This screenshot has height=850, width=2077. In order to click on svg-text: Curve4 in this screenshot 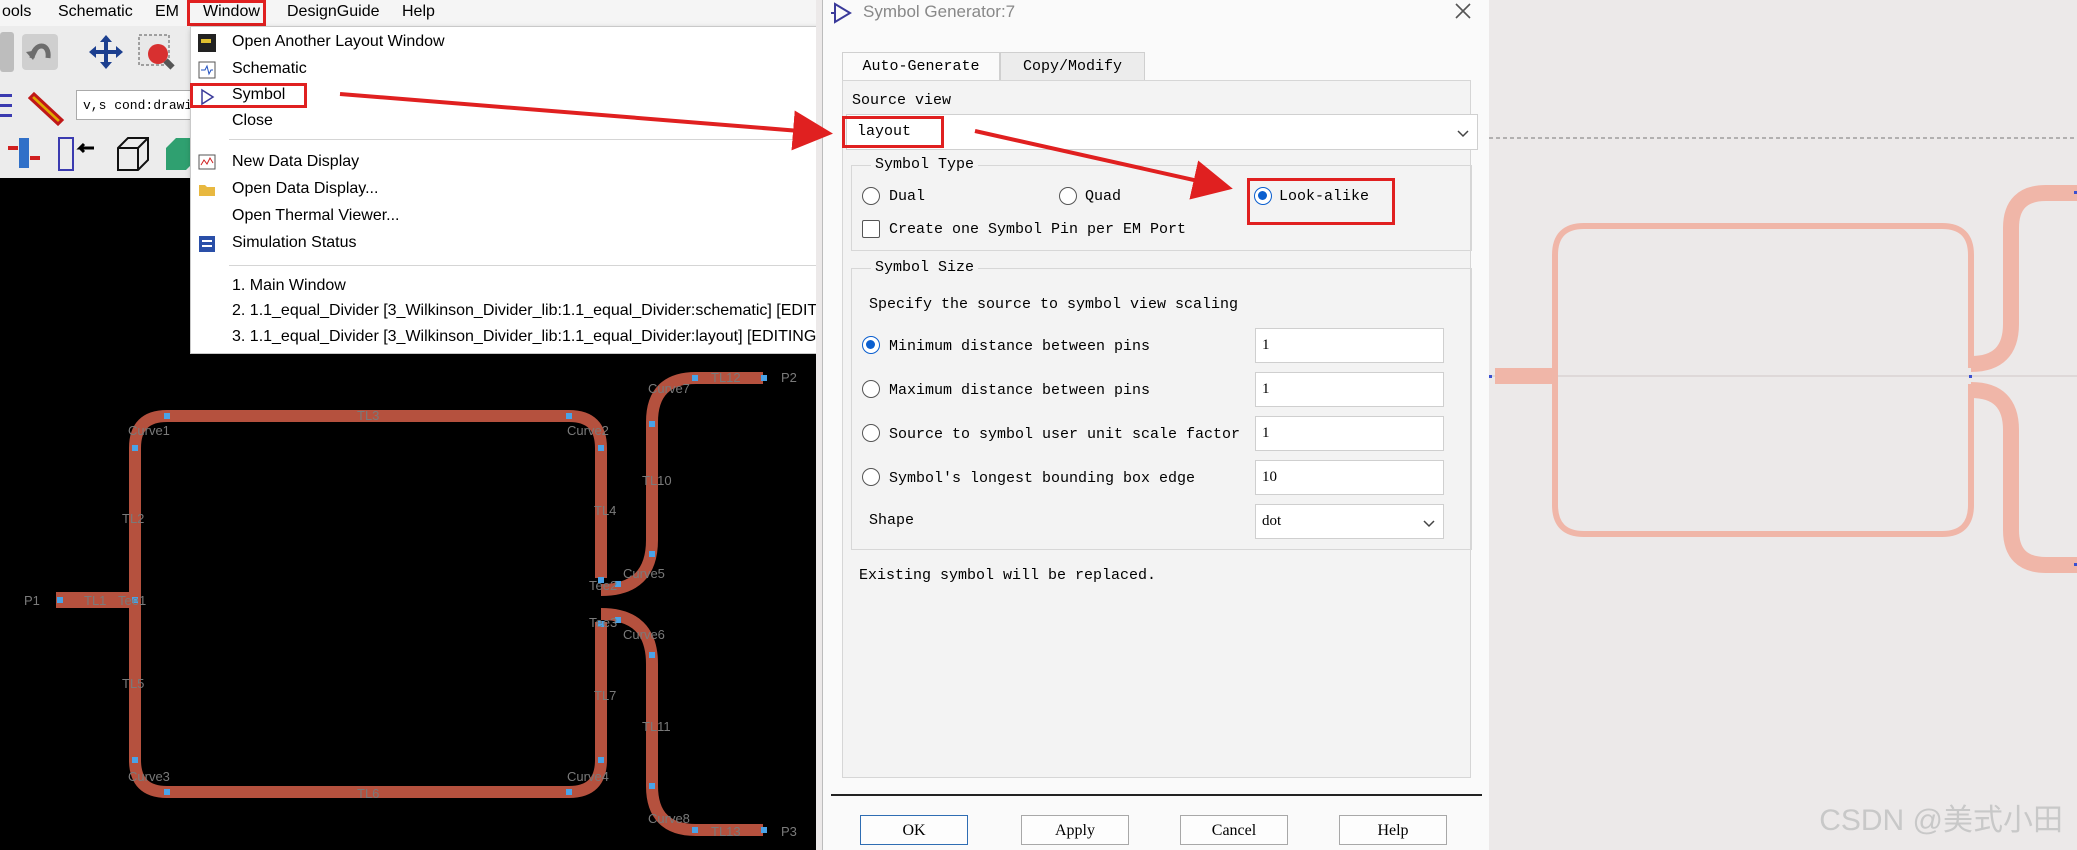, I will do `click(588, 776)`.